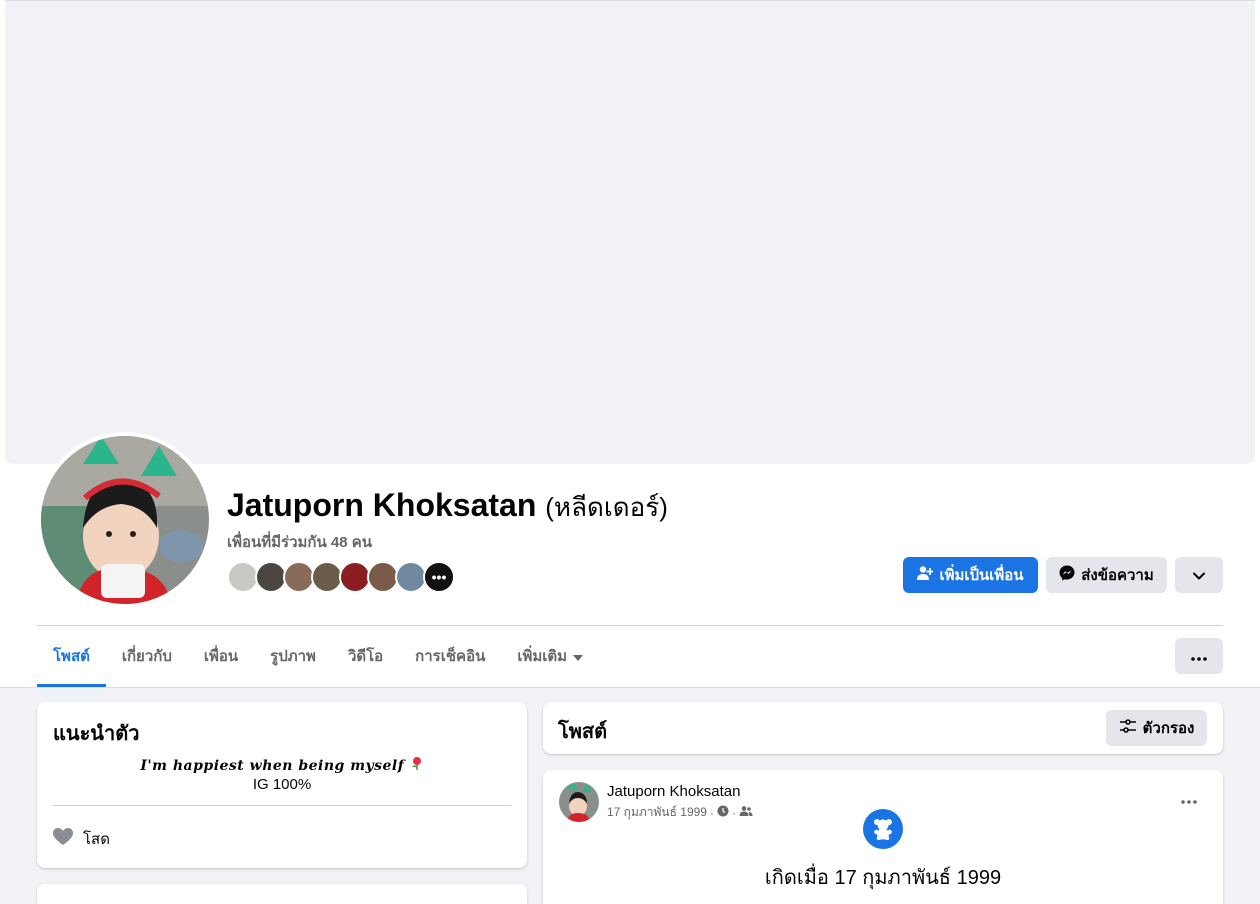 Image resolution: width=1260 pixels, height=904 pixels. I want to click on bio-line-2: IG 100%, so click(282, 784).